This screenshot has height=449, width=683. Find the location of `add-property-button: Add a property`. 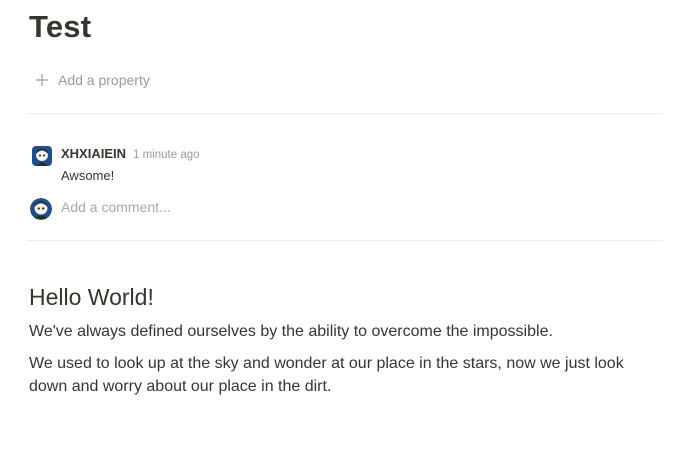

add-property-button: Add a property is located at coordinates (89, 80).